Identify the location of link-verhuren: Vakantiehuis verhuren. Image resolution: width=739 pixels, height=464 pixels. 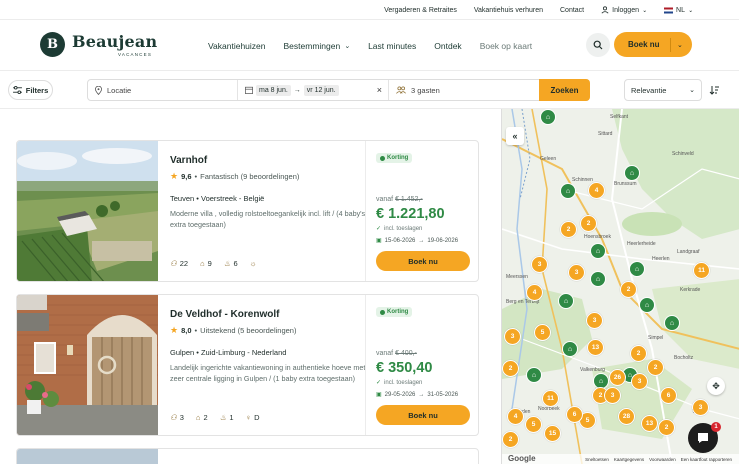
(508, 10).